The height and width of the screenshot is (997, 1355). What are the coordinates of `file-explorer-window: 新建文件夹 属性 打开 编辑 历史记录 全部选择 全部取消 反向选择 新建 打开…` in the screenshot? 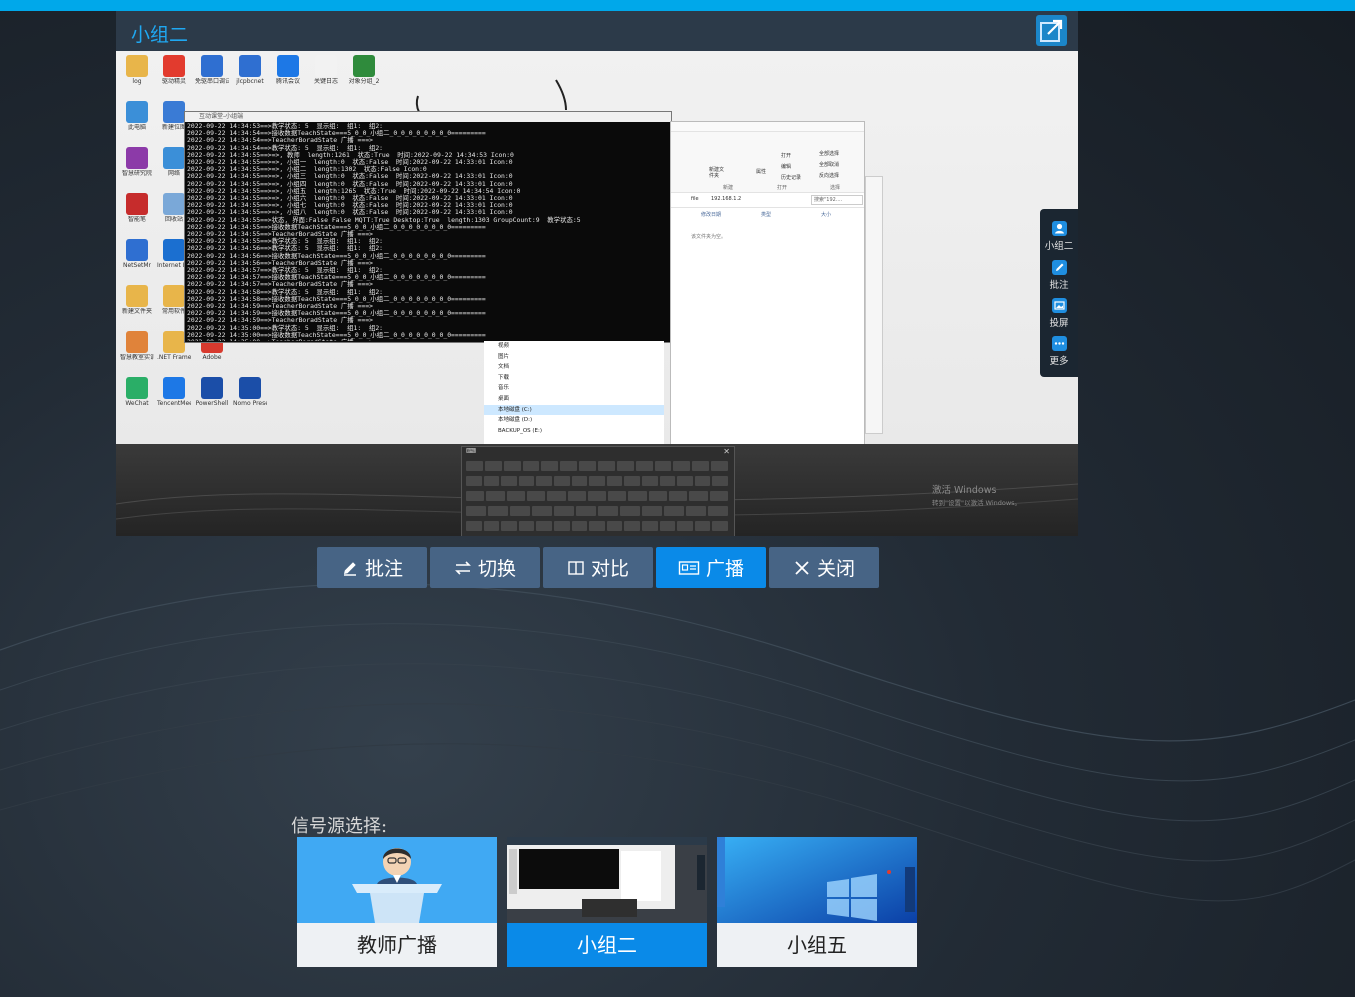 It's located at (767, 282).